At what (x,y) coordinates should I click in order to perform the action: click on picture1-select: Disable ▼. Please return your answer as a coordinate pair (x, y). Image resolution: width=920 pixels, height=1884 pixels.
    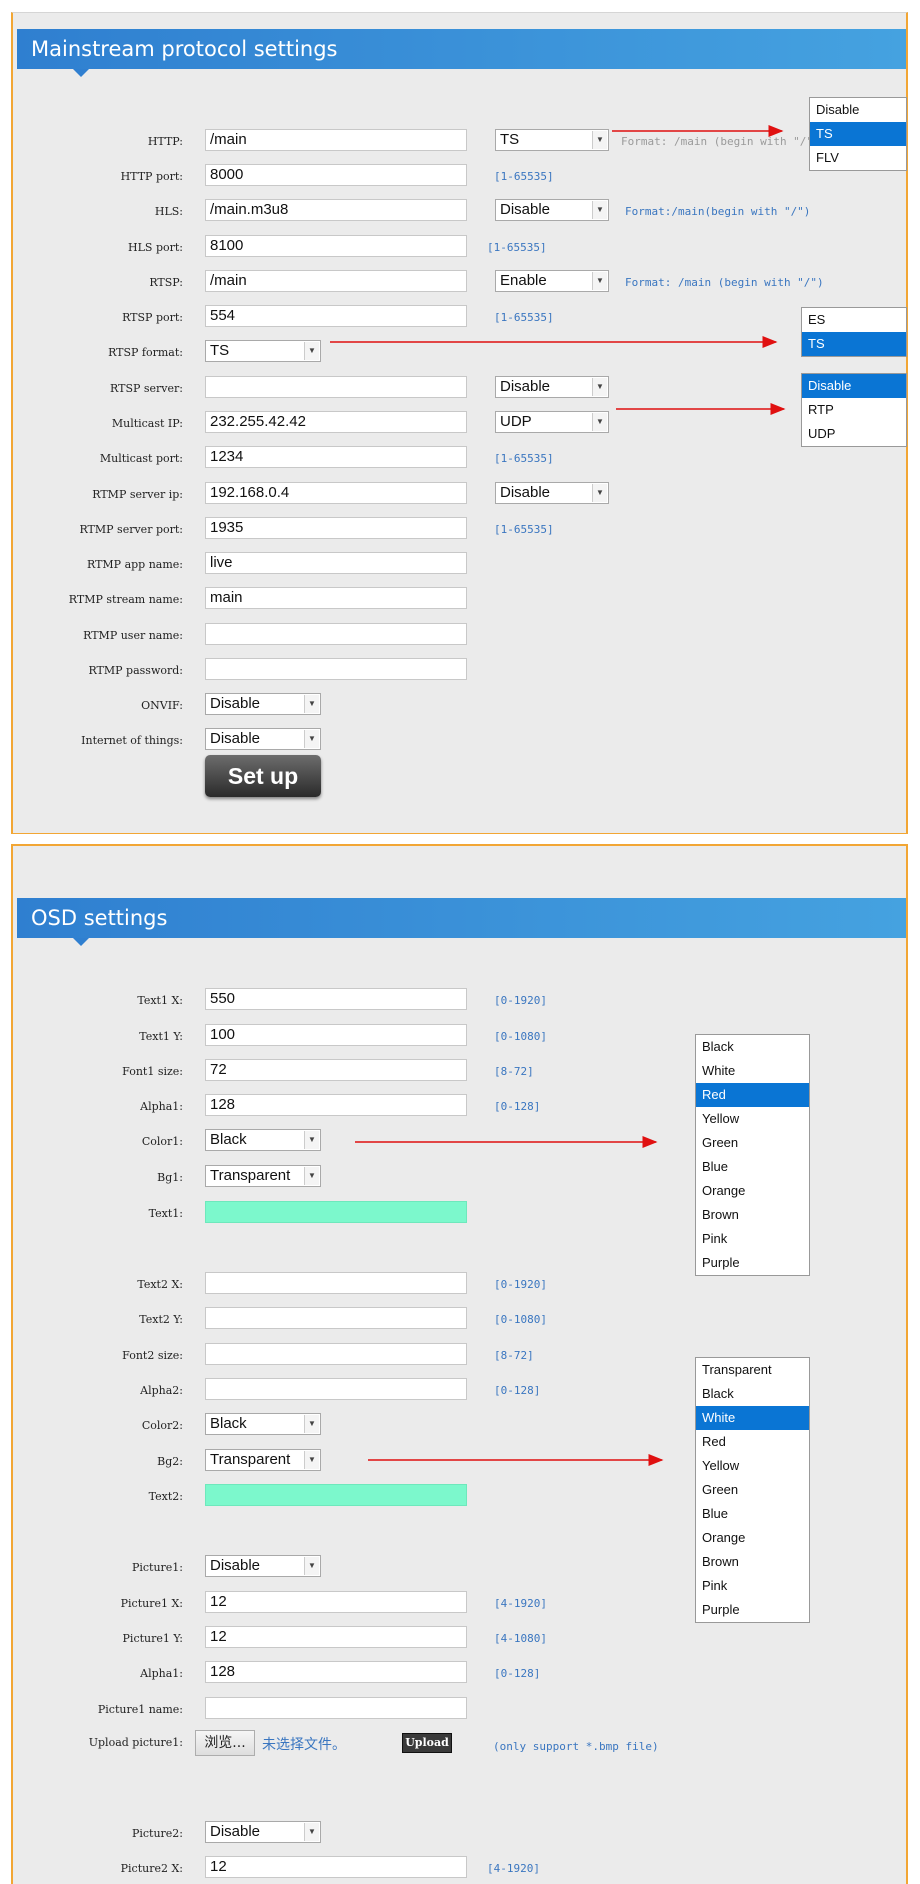
    Looking at the image, I should click on (263, 1566).